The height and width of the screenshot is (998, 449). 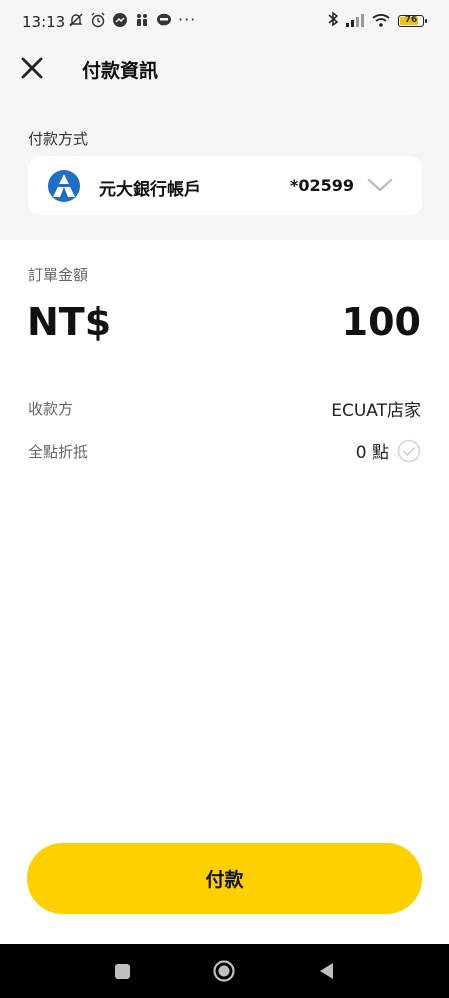 What do you see at coordinates (326, 971) in the screenshot?
I see `back-button` at bounding box center [326, 971].